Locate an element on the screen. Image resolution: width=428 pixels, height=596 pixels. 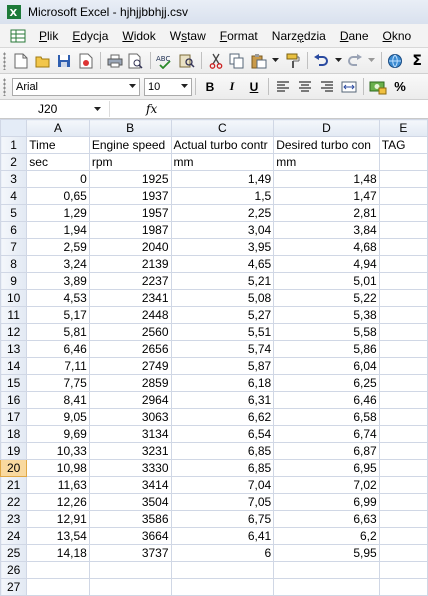
cell-e9 is located at coordinates (403, 281).